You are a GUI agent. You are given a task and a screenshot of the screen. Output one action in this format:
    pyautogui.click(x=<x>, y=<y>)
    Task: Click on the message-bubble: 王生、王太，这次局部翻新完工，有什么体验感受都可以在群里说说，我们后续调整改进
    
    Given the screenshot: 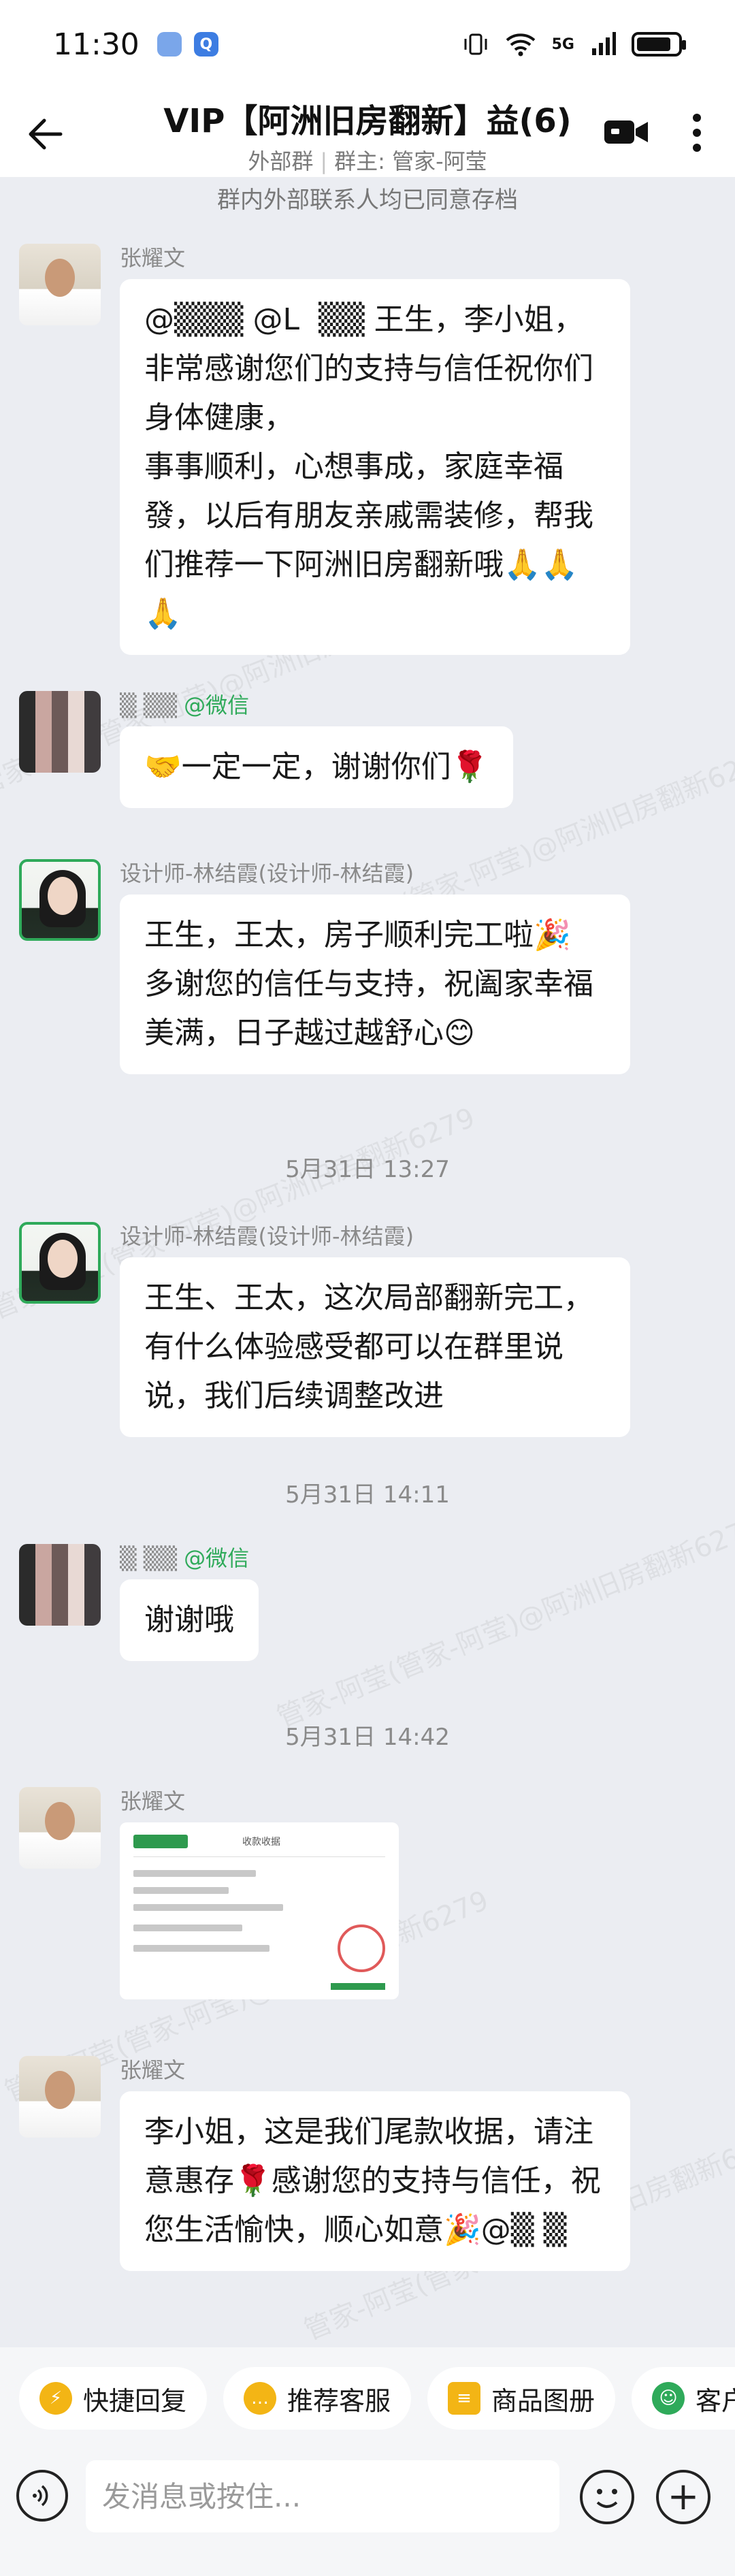 What is the action you would take?
    pyautogui.click(x=375, y=1347)
    